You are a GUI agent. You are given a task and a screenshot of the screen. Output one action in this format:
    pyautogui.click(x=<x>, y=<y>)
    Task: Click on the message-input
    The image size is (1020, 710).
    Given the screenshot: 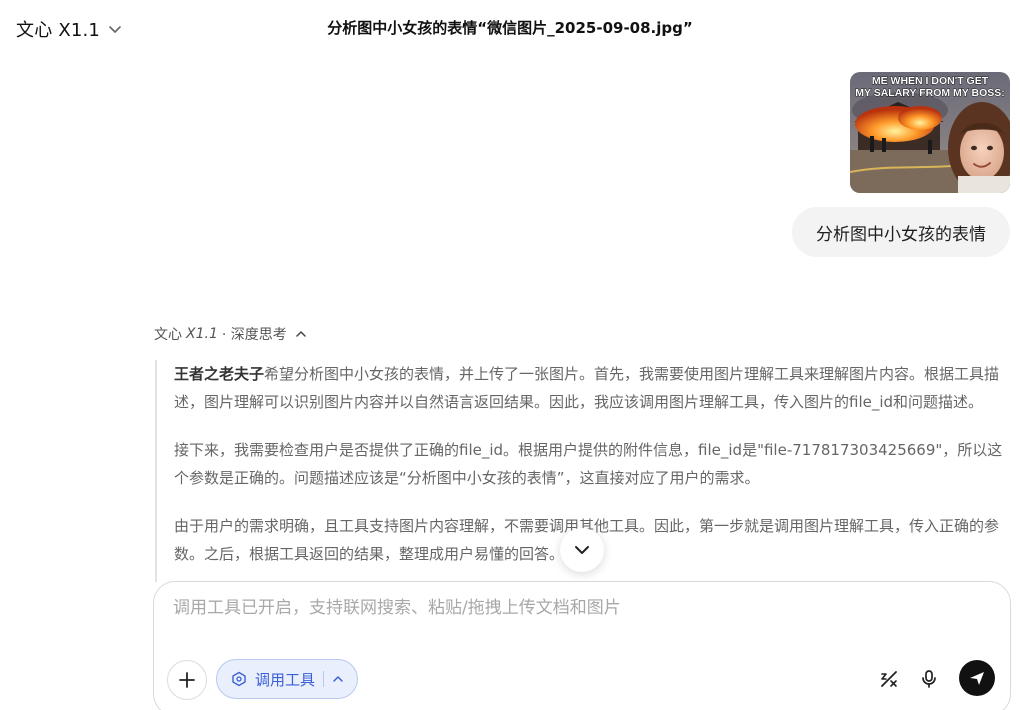 What is the action you would take?
    pyautogui.click(x=573, y=608)
    